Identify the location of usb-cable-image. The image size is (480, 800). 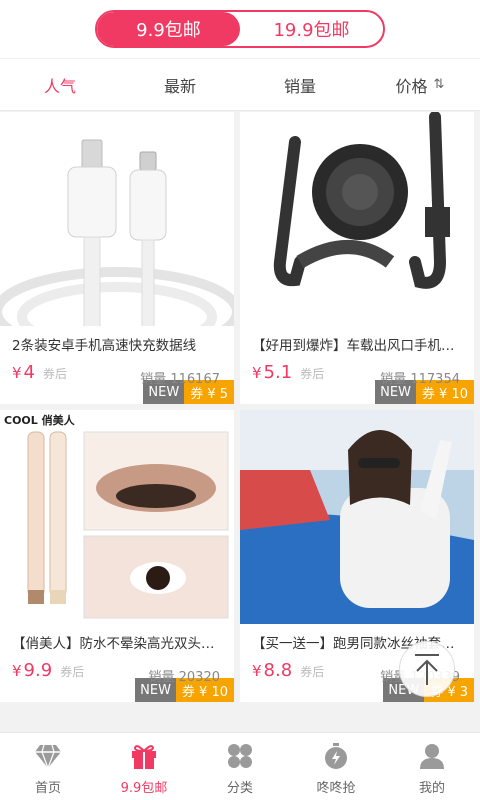
(117, 219).